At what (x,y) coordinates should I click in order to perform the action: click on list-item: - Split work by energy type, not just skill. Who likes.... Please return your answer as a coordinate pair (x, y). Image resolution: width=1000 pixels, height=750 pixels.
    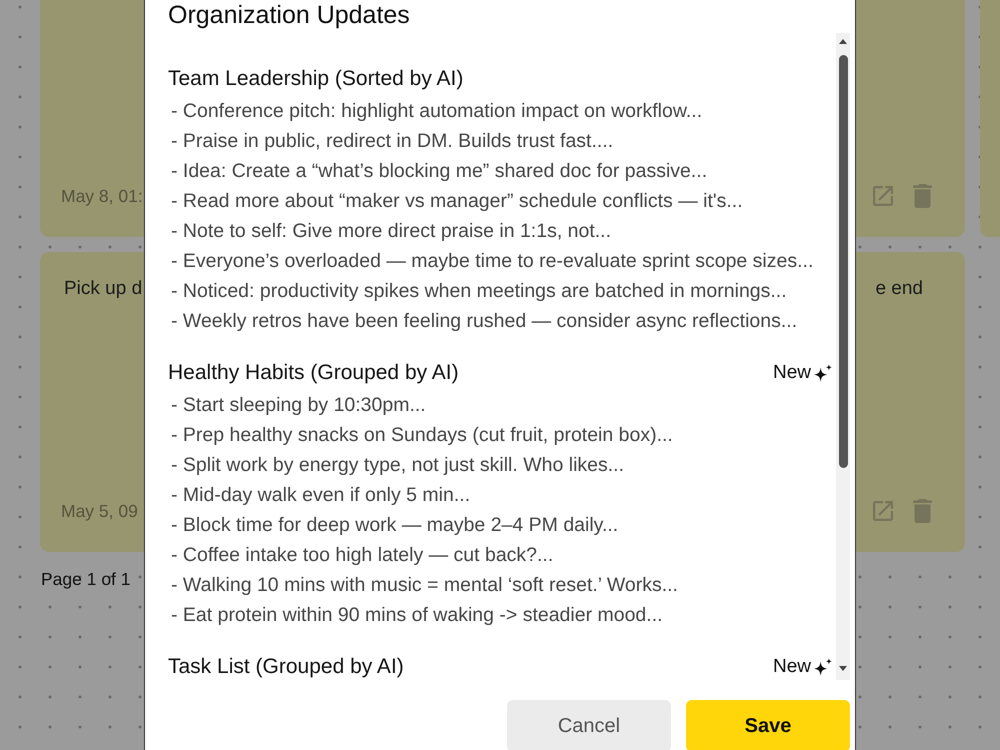
    Looking at the image, I should click on (397, 465).